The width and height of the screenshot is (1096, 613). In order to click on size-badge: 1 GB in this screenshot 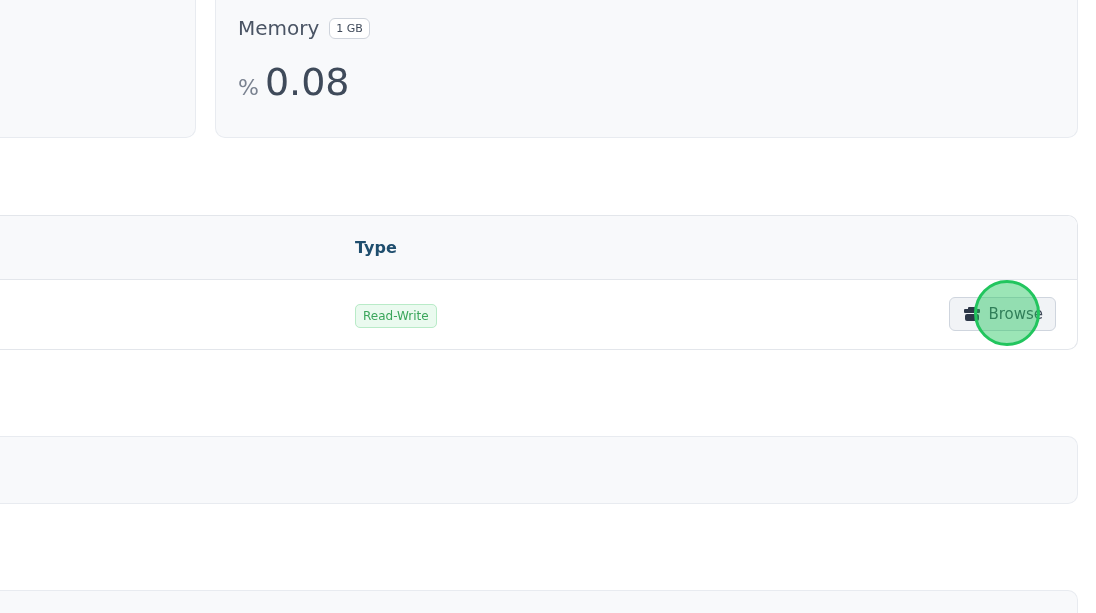, I will do `click(349, 28)`.